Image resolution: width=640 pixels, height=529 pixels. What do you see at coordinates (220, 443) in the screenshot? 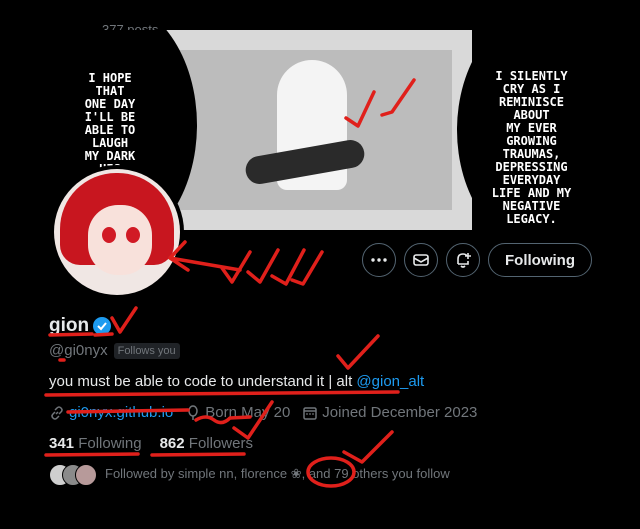
I see `followers-label: Followers` at bounding box center [220, 443].